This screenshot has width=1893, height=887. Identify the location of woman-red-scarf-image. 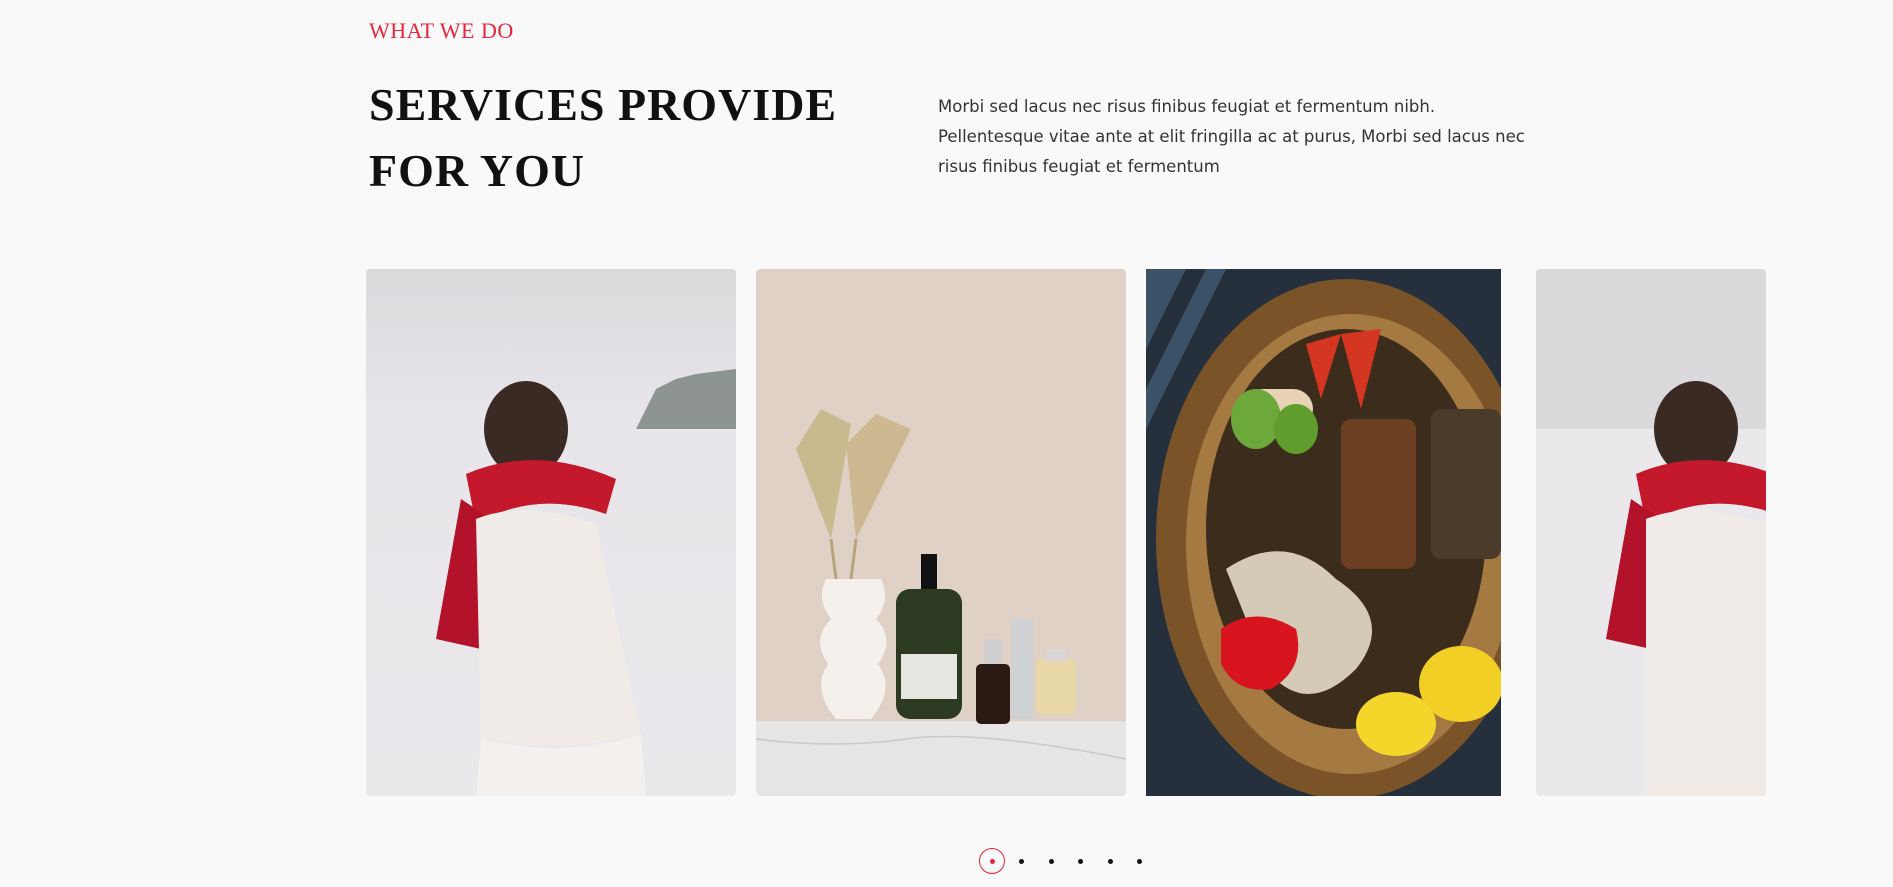
(551, 532).